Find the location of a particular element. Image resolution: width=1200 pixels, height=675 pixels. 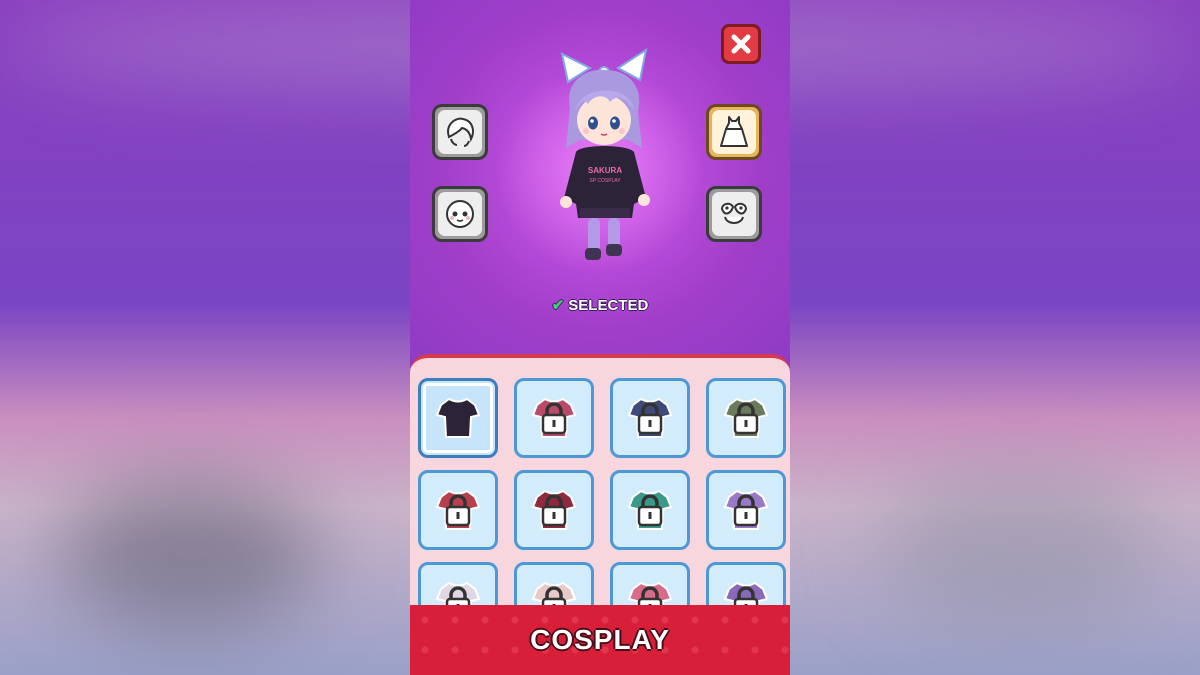

close-icon is located at coordinates (741, 44).